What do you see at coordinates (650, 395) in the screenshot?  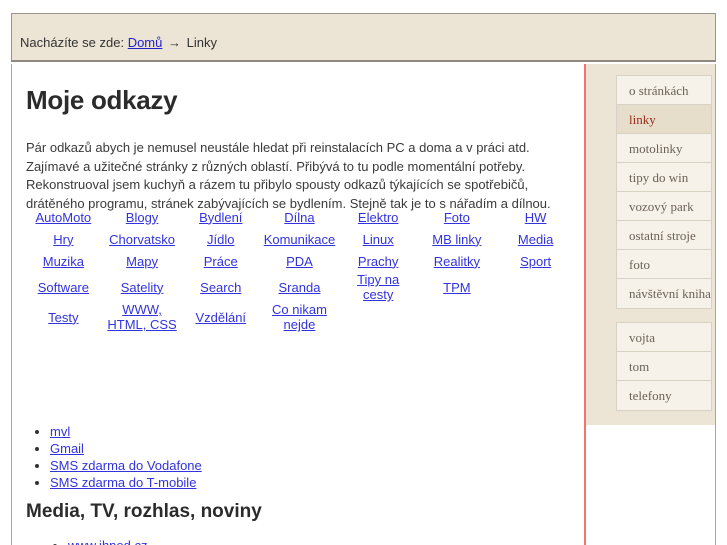 I see `sidebar-item-label: telefony` at bounding box center [650, 395].